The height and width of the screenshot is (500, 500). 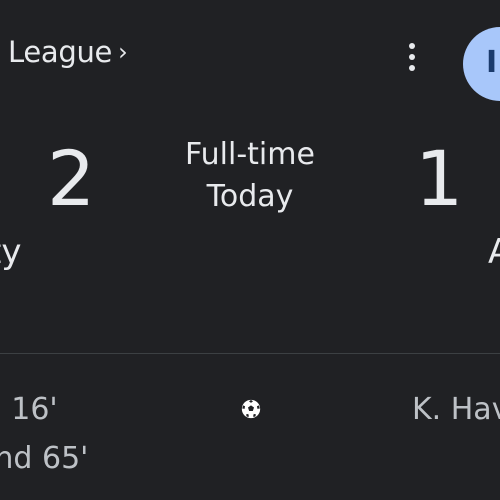 I want to click on match-status: Full-time Today, so click(x=250, y=176).